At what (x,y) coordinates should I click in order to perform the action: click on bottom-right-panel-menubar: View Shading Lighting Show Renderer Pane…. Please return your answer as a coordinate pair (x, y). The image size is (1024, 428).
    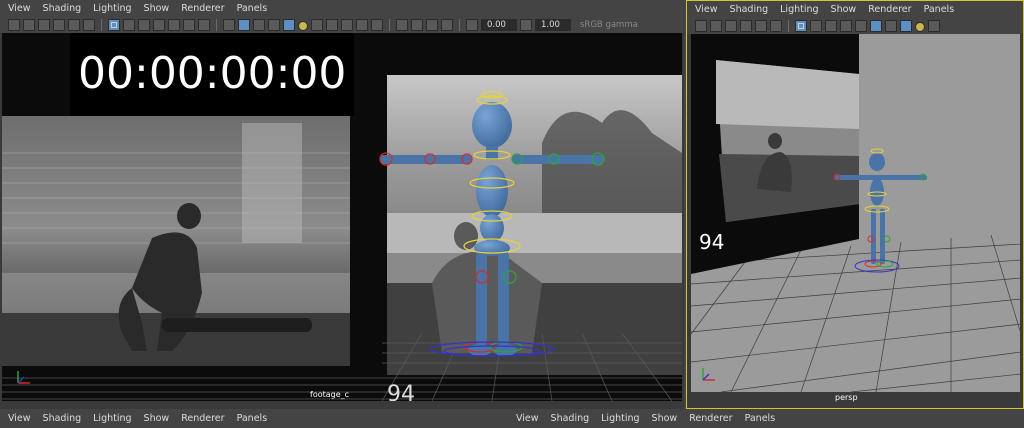
    Looking at the image, I should click on (766, 418).